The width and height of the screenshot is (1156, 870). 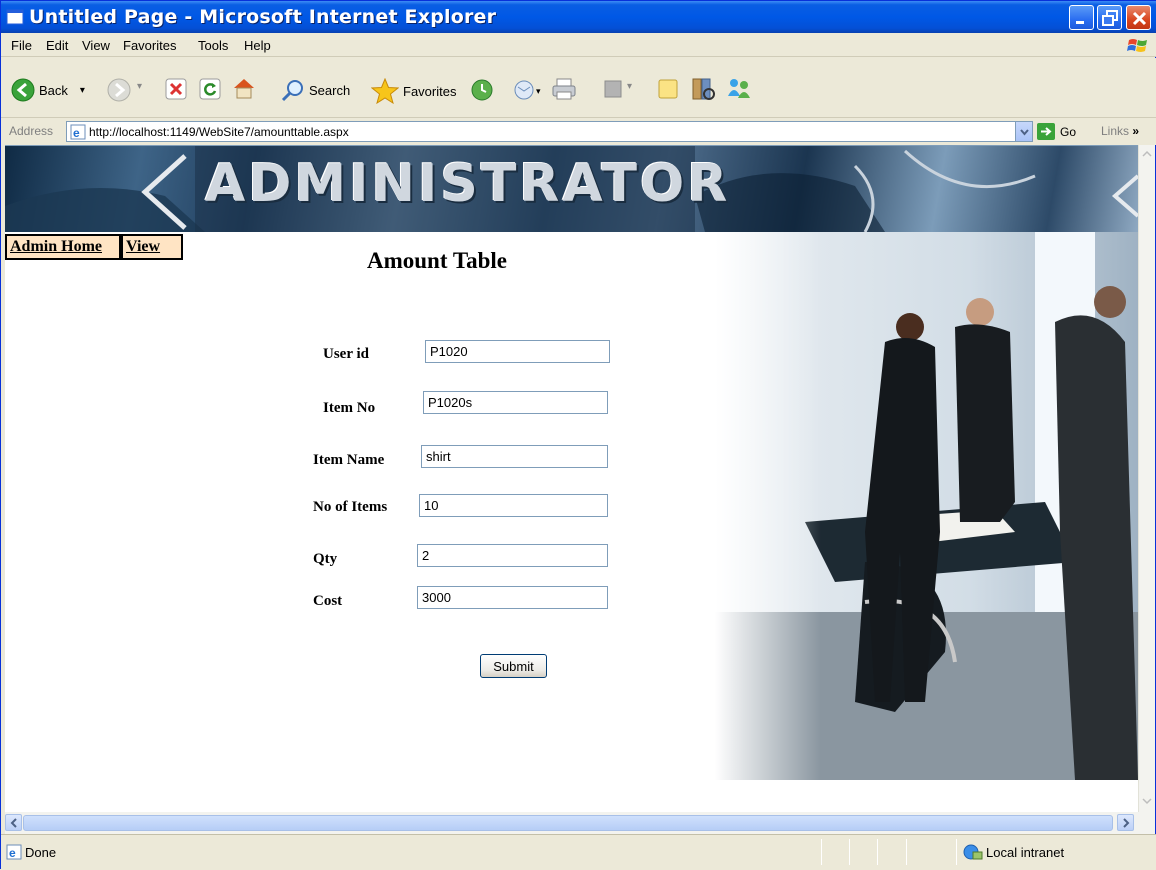 I want to click on scroll-up-icon, so click(x=1147, y=154).